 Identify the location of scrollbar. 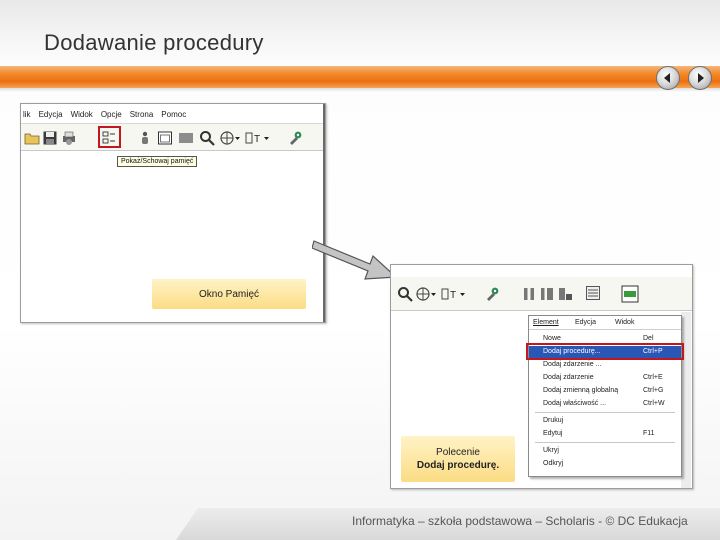
(686, 400).